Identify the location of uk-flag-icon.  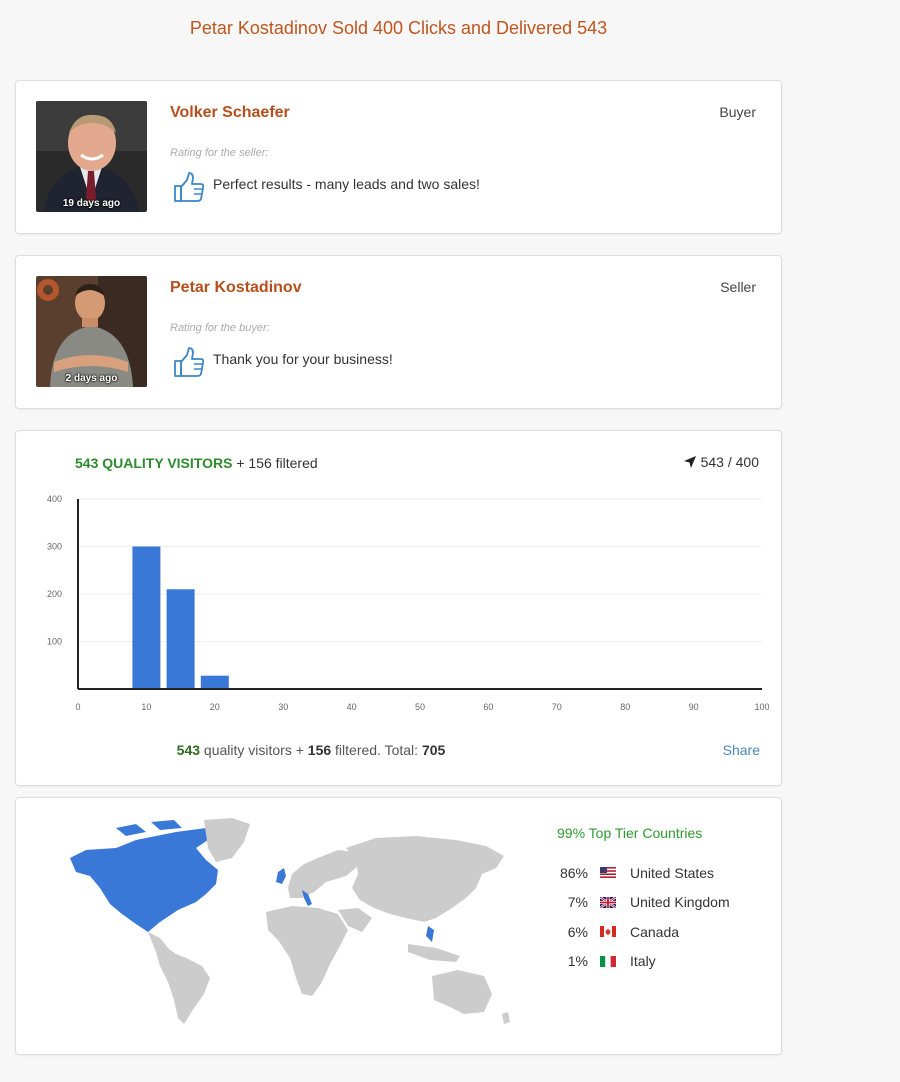
(608, 902).